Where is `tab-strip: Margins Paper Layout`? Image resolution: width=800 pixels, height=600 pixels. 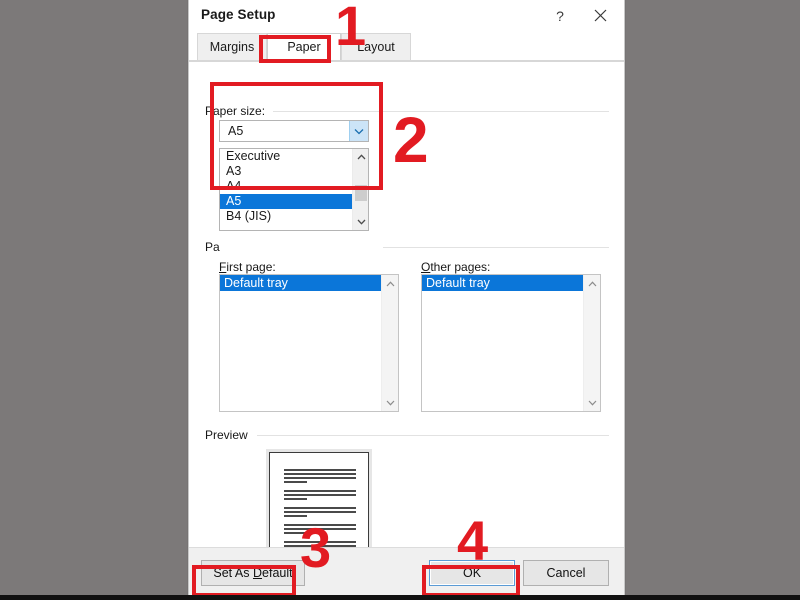 tab-strip: Margins Paper Layout is located at coordinates (406, 46).